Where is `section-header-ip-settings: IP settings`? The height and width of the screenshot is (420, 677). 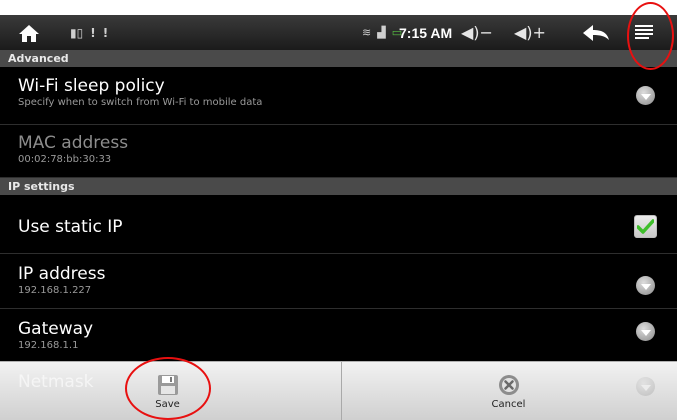 section-header-ip-settings: IP settings is located at coordinates (338, 186).